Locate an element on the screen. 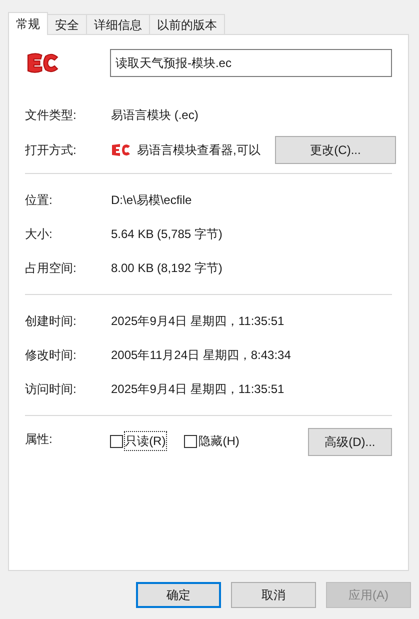 The image size is (419, 619). tab: 常规 is located at coordinates (28, 23).